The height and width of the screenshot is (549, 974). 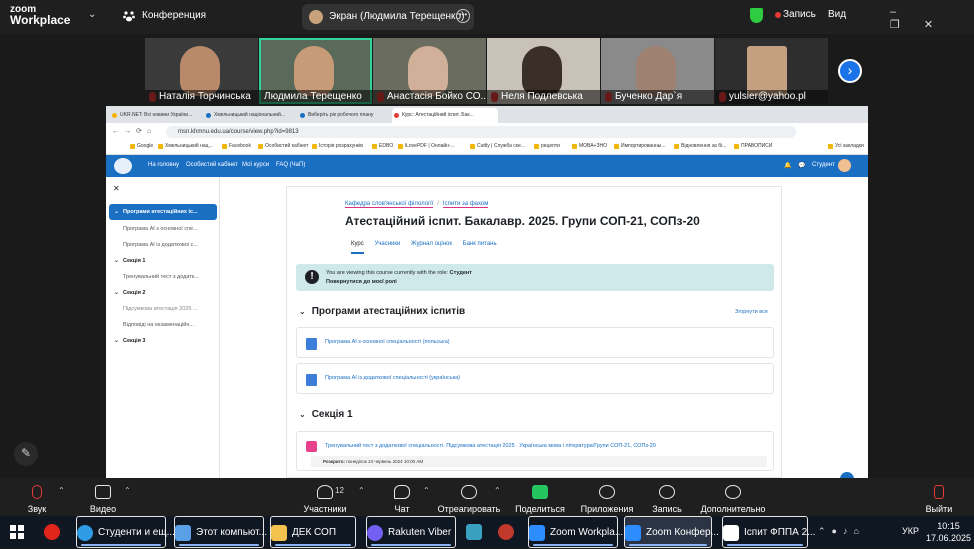 What do you see at coordinates (547, 146) in the screenshot?
I see `bookmark: рецепти` at bounding box center [547, 146].